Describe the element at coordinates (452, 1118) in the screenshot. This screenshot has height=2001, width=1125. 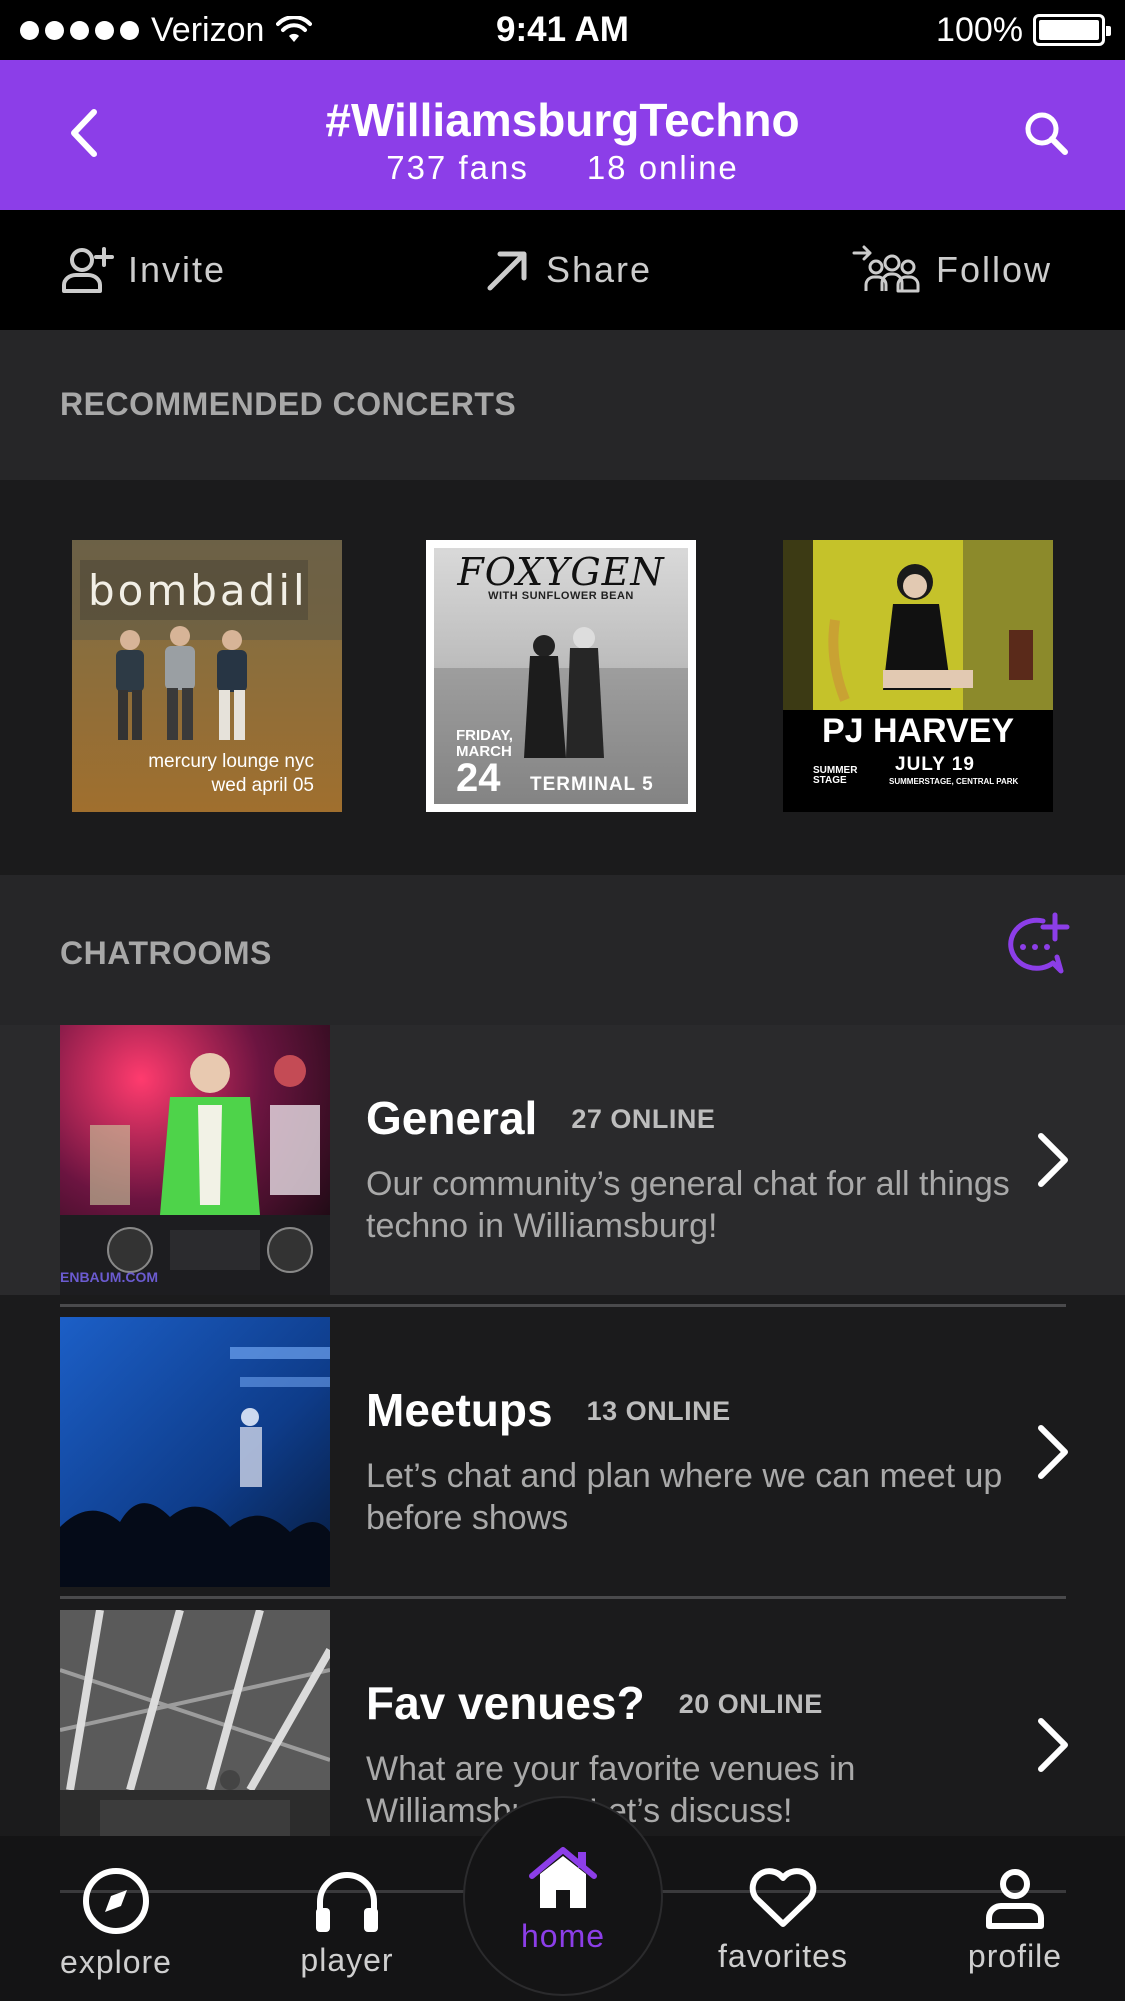
I see `chatroom-name: General` at that location.